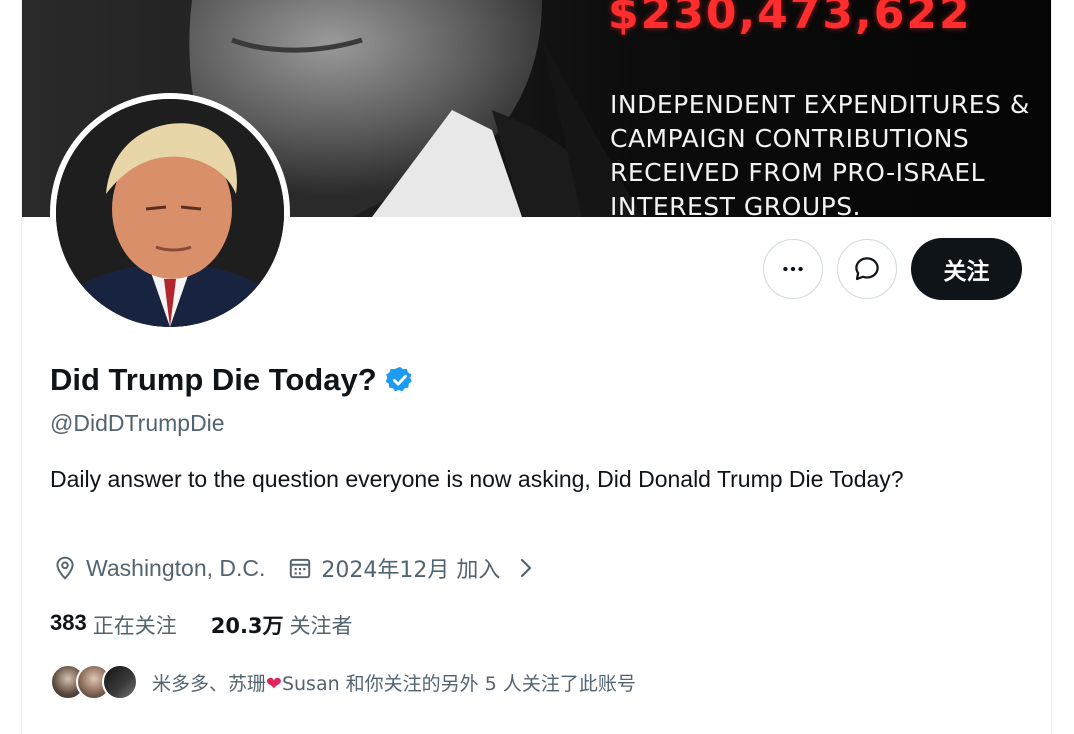  Describe the element at coordinates (400, 380) in the screenshot. I see `verified-badge-icon` at that location.